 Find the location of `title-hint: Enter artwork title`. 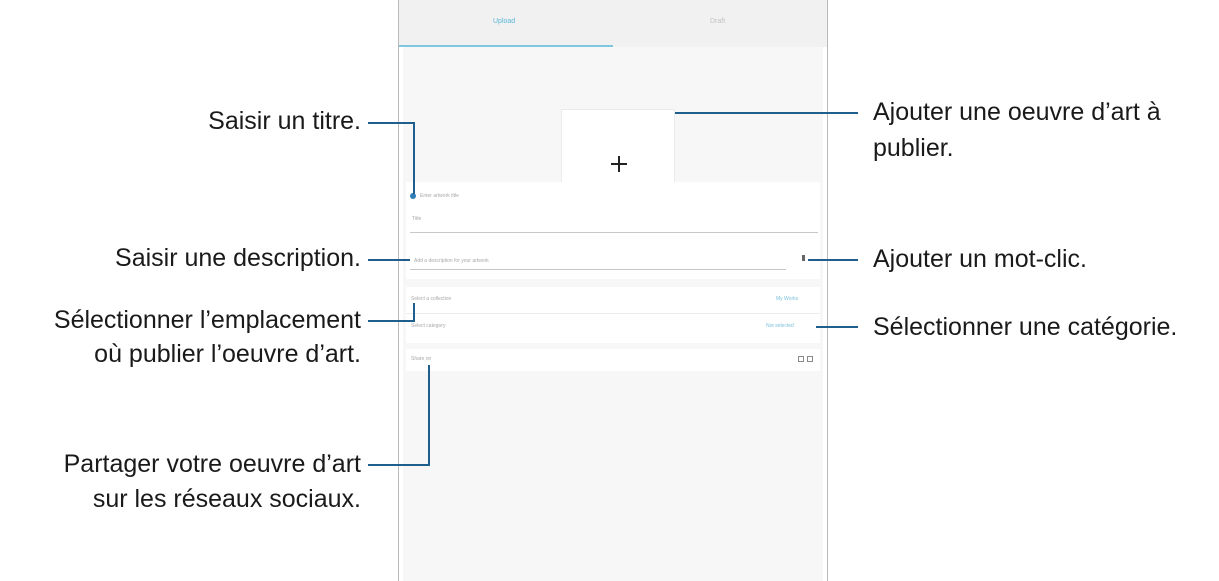

title-hint: Enter artwork title is located at coordinates (439, 196).